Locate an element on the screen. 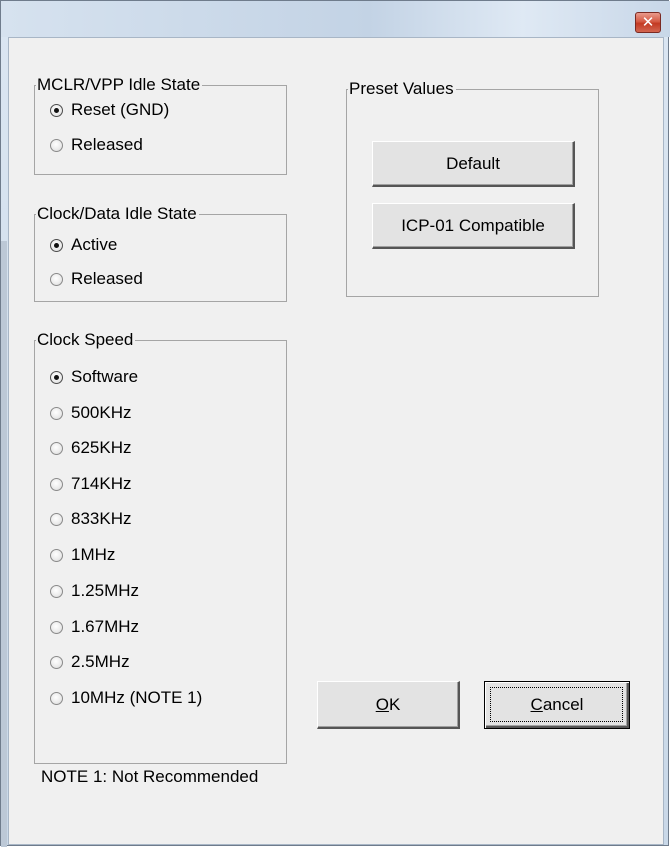 The image size is (671, 848). icp-01-compatible-button: ICP-01 Compatible is located at coordinates (473, 226).